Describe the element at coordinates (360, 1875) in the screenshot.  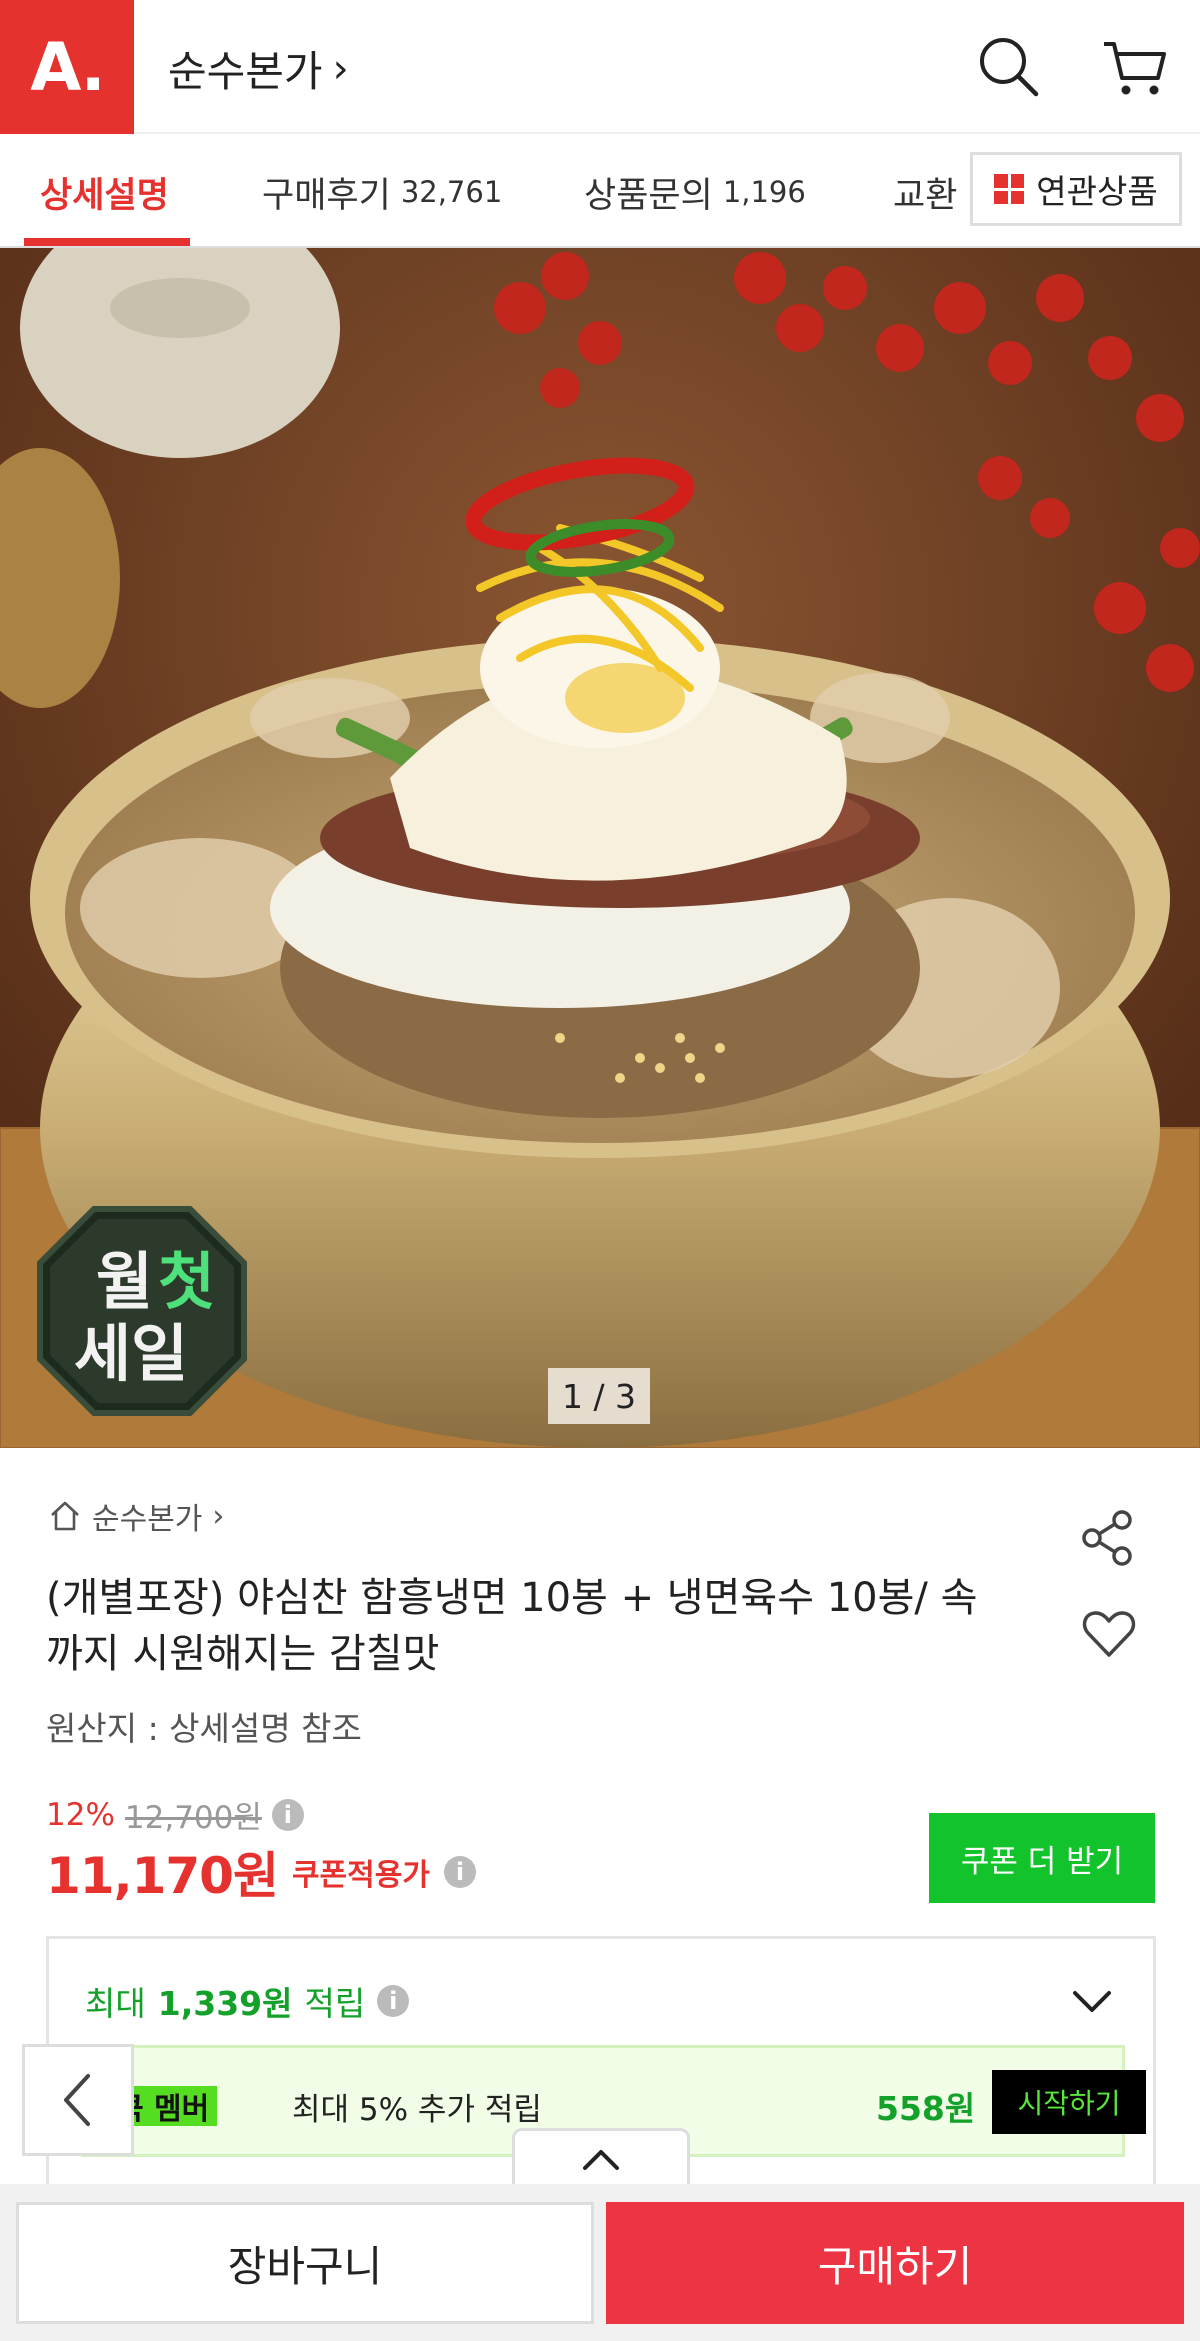
I see `coupon-applied-label: 쿠폰적용가` at that location.